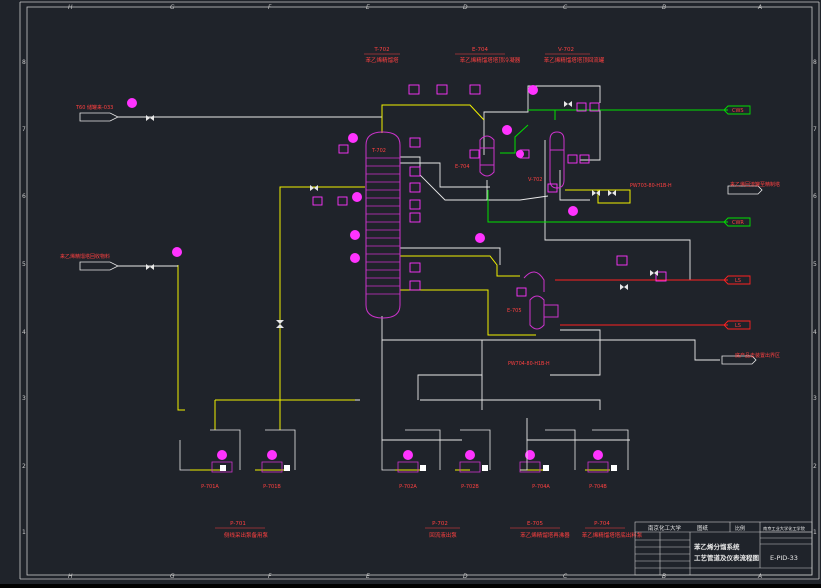 The height and width of the screenshot is (588, 821). Describe the element at coordinates (462, 167) in the screenshot. I see `condenser-e704-label: E-704` at that location.